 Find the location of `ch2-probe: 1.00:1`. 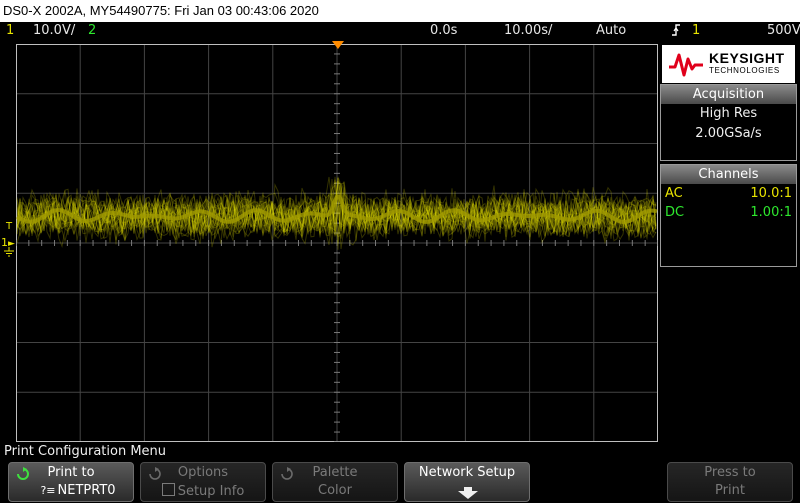

ch2-probe: 1.00:1 is located at coordinates (771, 212).